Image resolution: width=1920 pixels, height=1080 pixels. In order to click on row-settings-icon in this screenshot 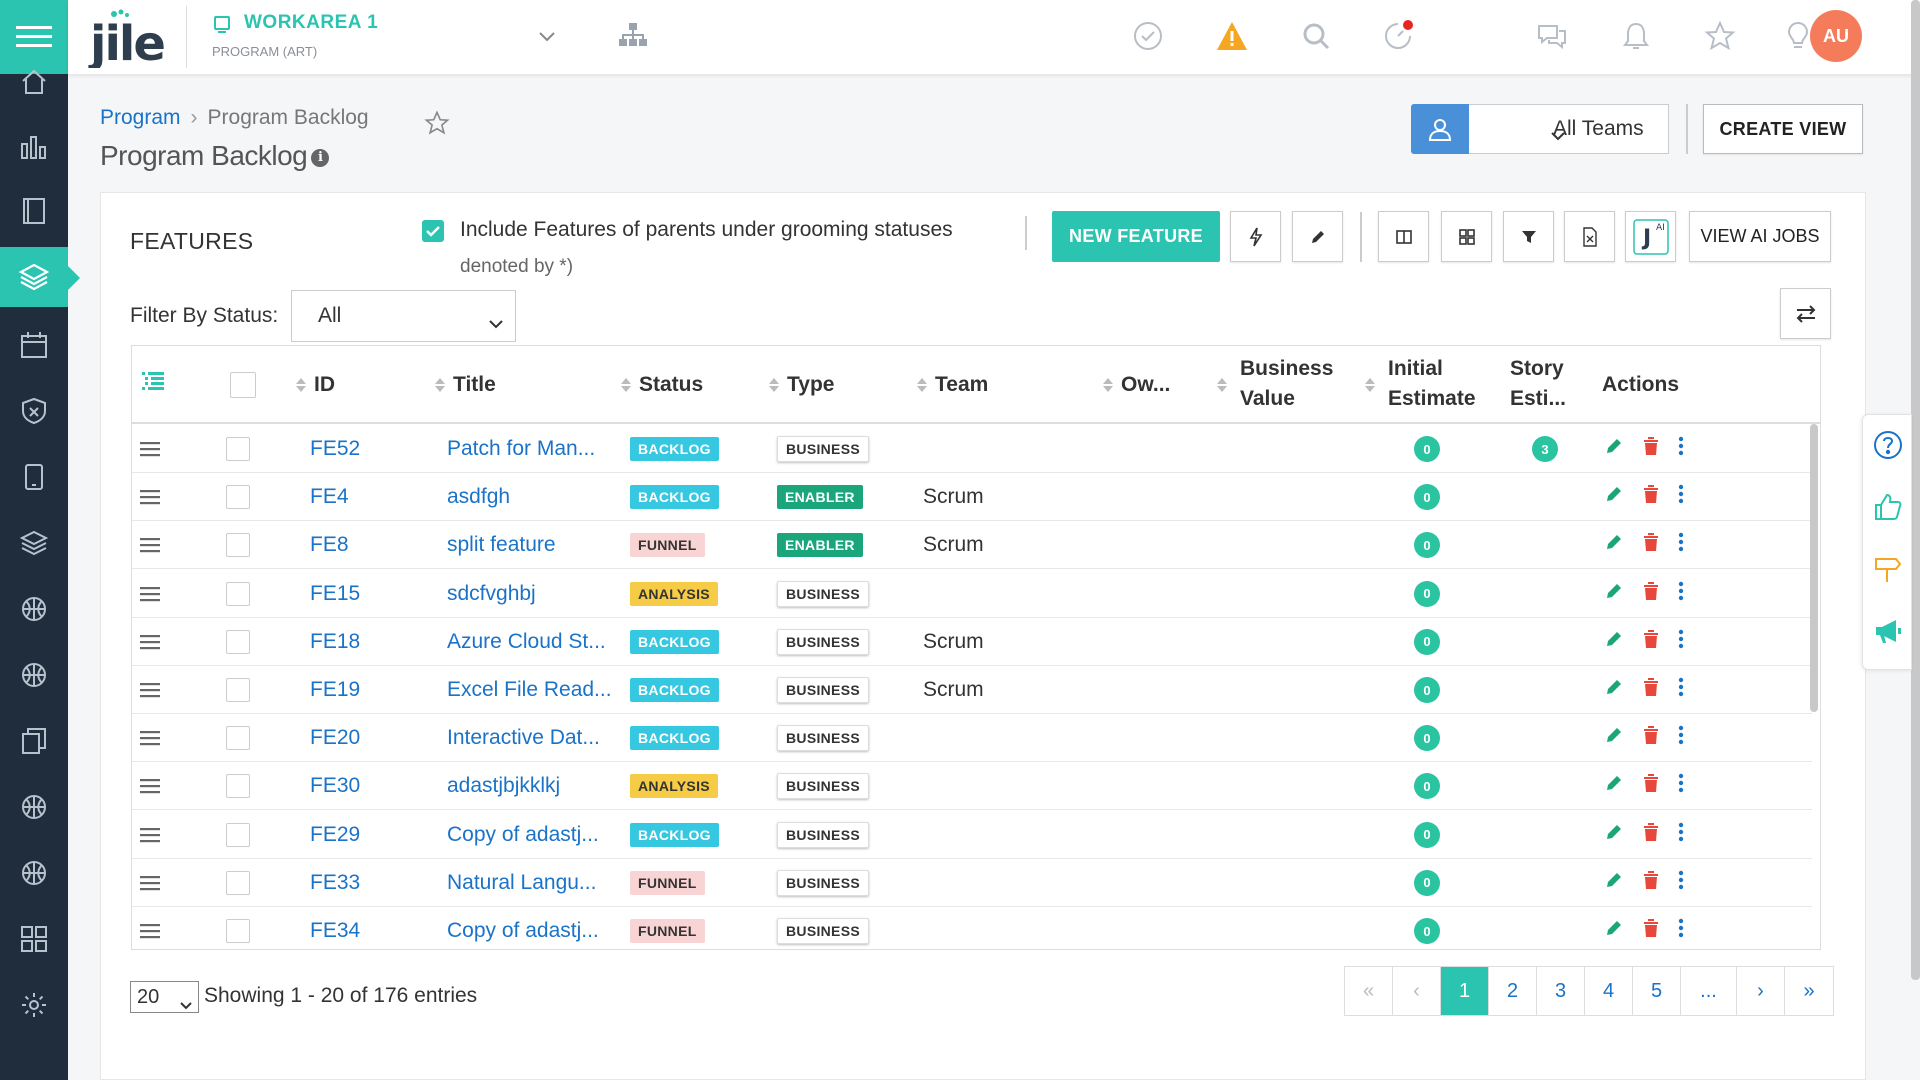, I will do `click(153, 385)`.